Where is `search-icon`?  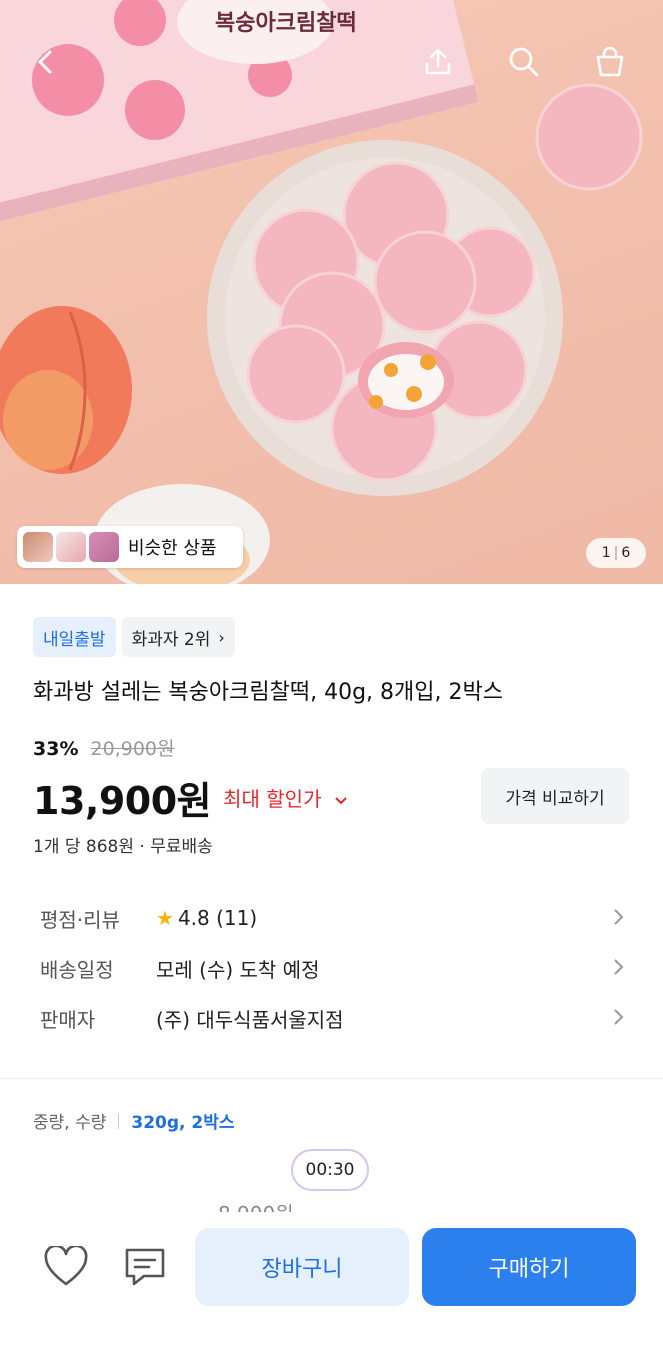 search-icon is located at coordinates (524, 62).